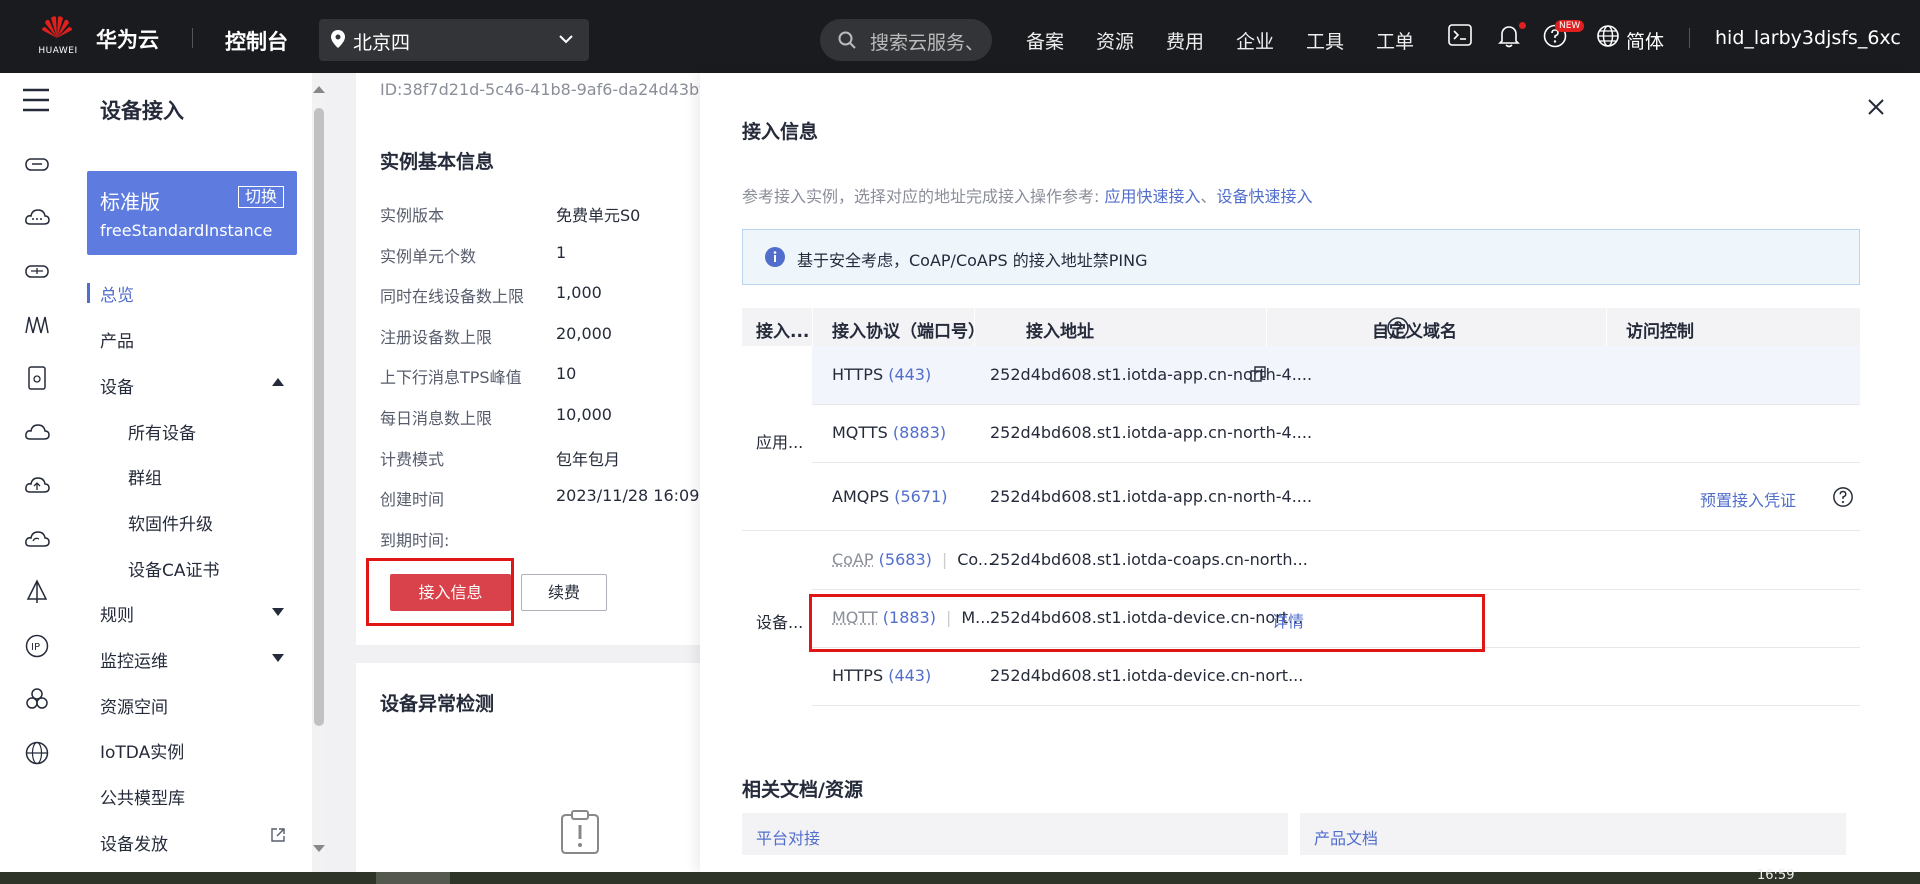  I want to click on edition-card: 标准版 切换 freeStandardInstance, so click(192, 213).